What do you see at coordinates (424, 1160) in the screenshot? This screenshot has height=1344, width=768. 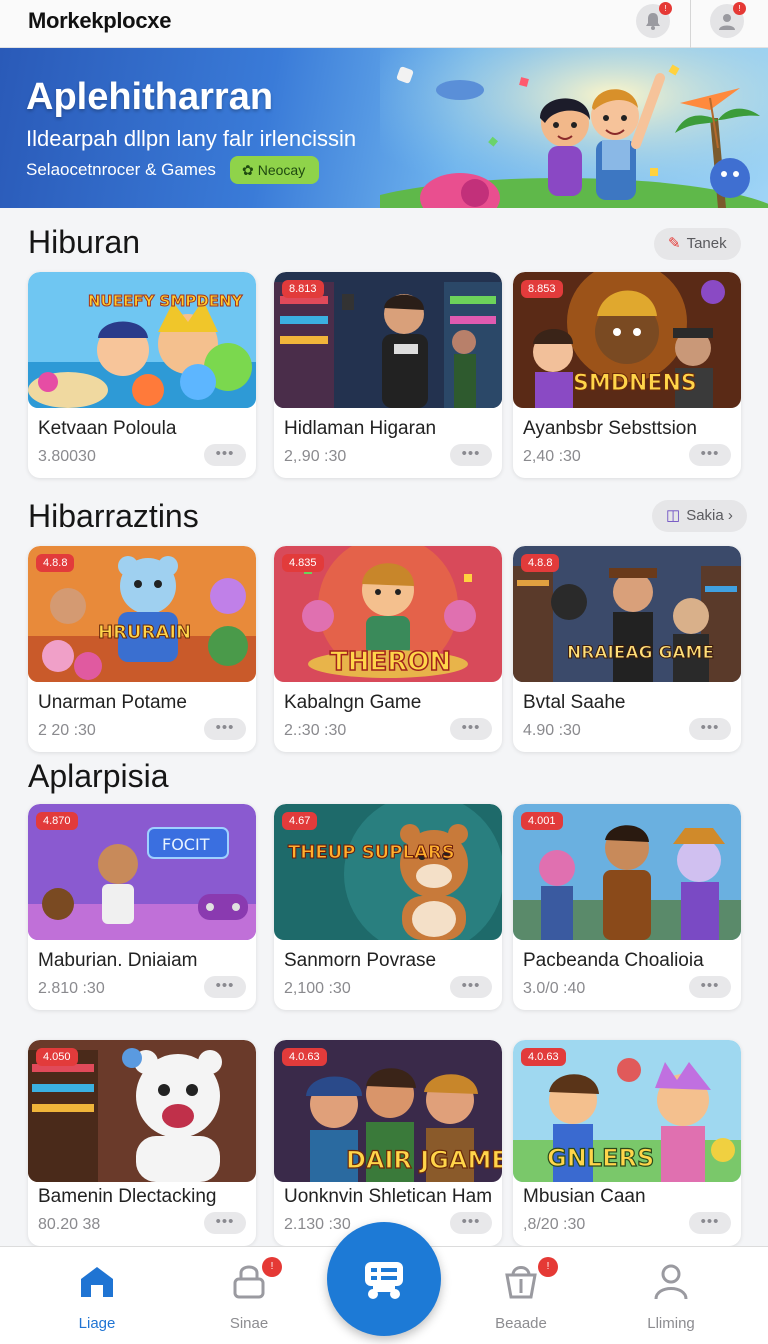 I see `card-art-text: DAIR JGAME` at bounding box center [424, 1160].